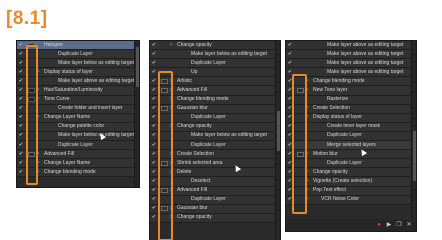 This screenshot has height=240, width=442. I want to click on action-row: ✔ › Change opacity, so click(215, 218).